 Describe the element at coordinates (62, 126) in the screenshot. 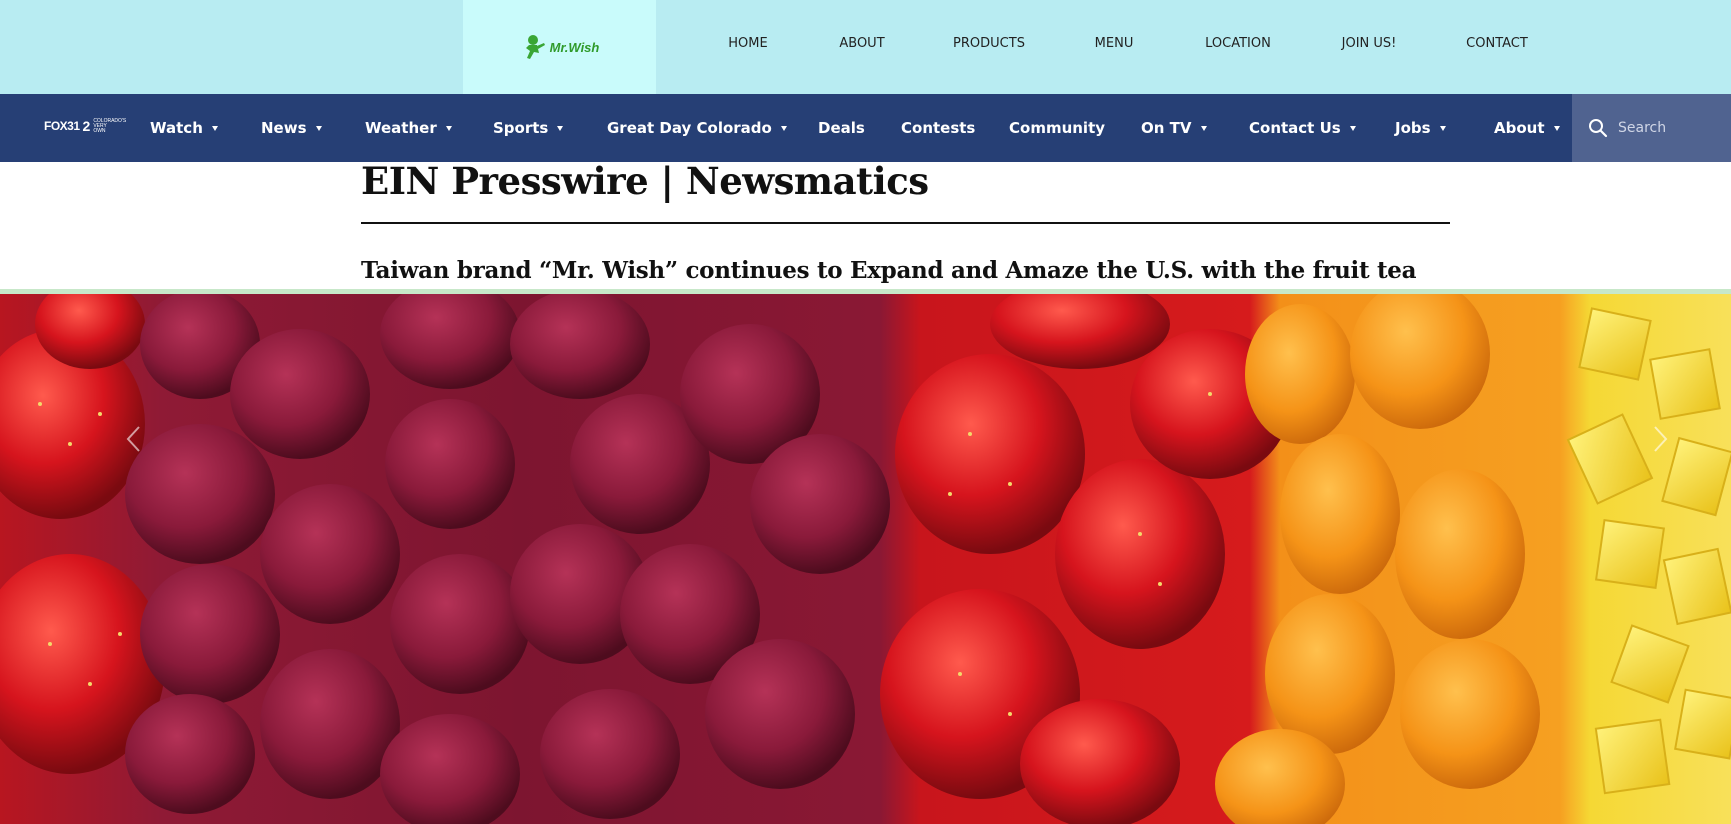

I see `fox31-logo-text: FOX31` at that location.